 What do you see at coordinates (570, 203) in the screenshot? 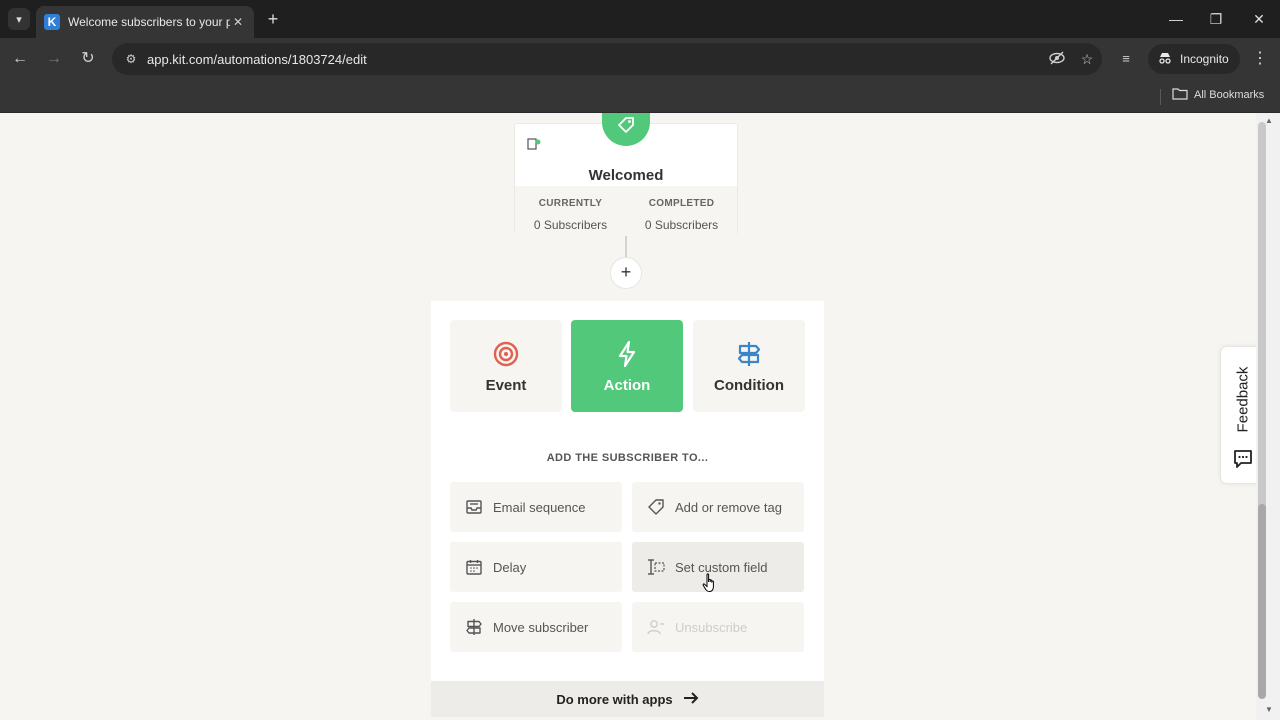
I see `stat-currently-label: CURRENTLY` at bounding box center [570, 203].